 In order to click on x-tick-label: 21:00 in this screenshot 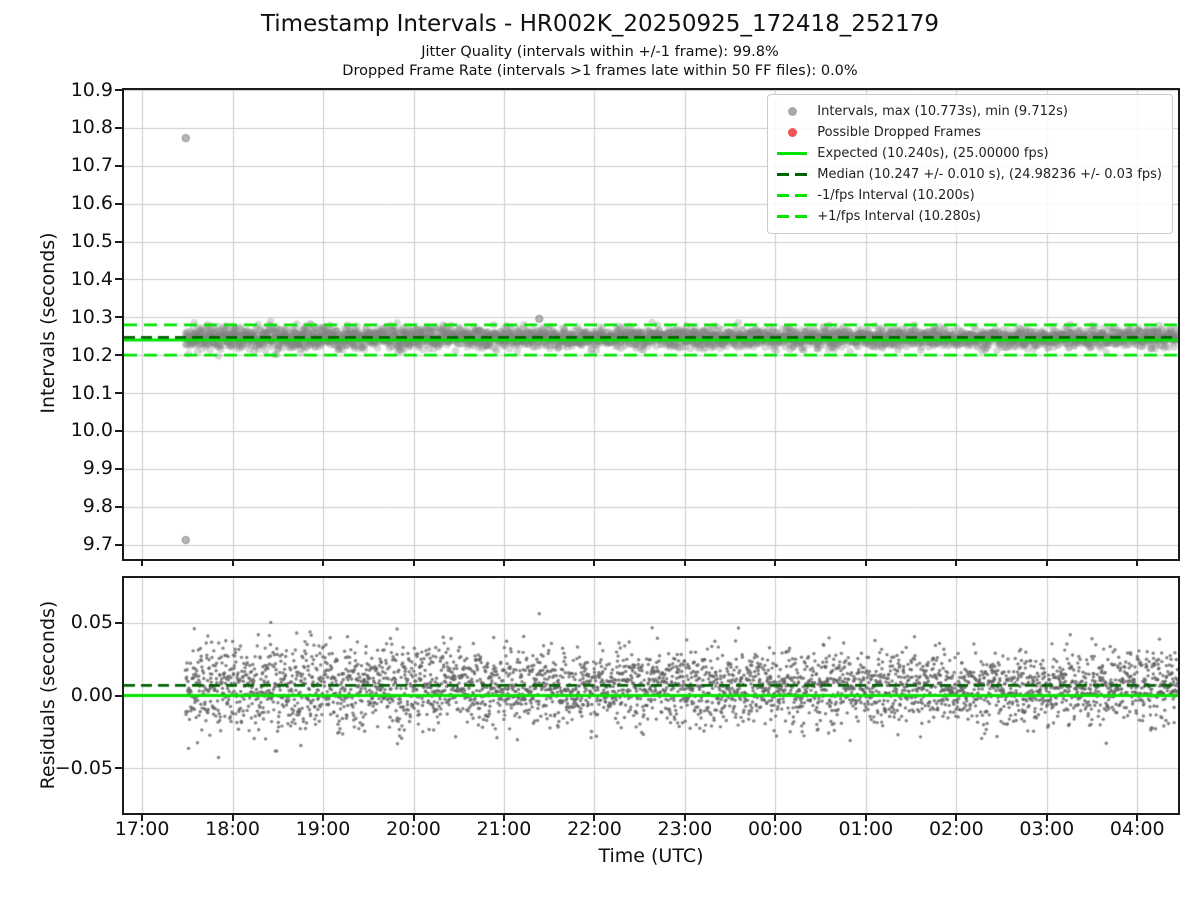, I will do `click(504, 829)`.